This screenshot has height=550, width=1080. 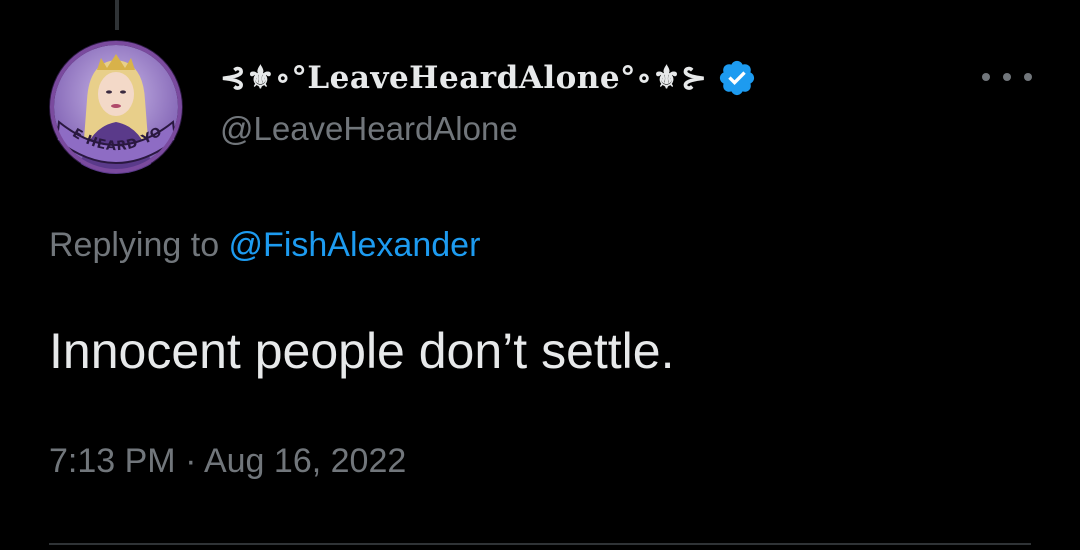 I want to click on replying-to-label: Replying to, so click(x=139, y=245).